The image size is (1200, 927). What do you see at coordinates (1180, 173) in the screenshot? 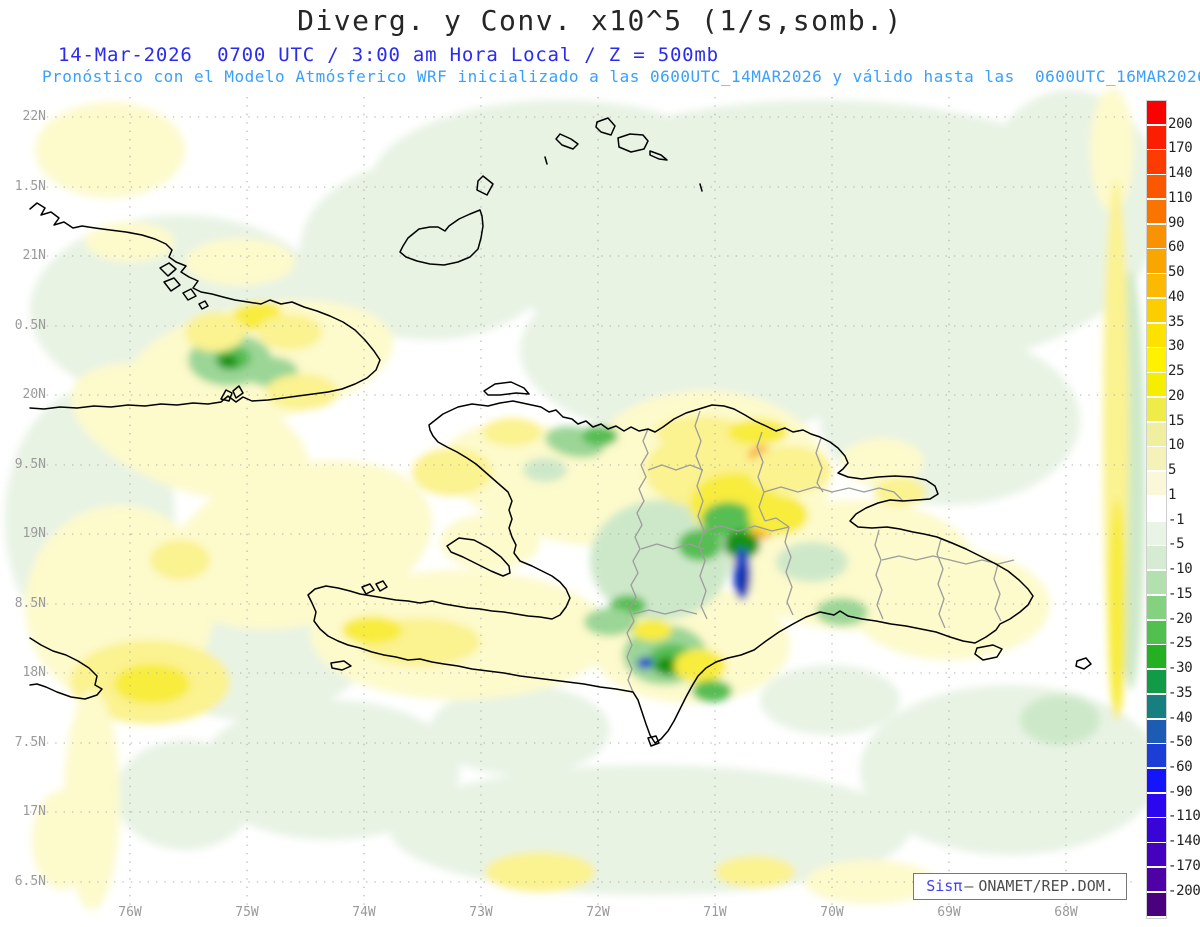
I see `colorbar-tick-label: 140` at bounding box center [1180, 173].